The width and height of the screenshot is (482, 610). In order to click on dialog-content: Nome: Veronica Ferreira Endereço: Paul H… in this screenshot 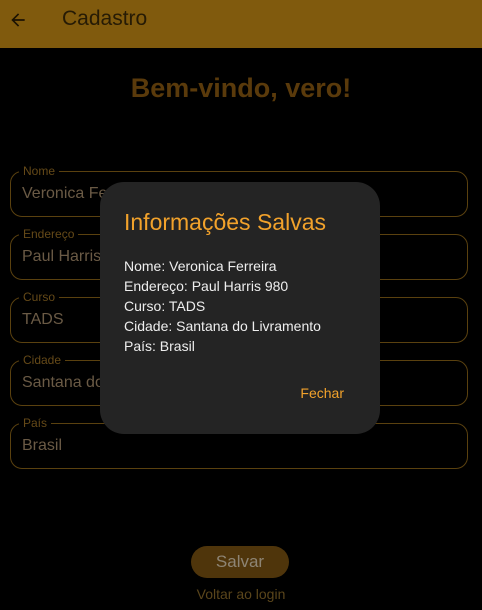, I will do `click(222, 306)`.